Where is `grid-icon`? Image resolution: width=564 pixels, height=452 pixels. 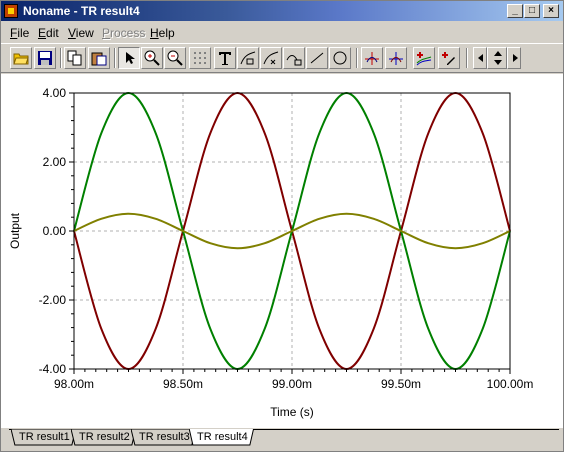 grid-icon is located at coordinates (200, 58).